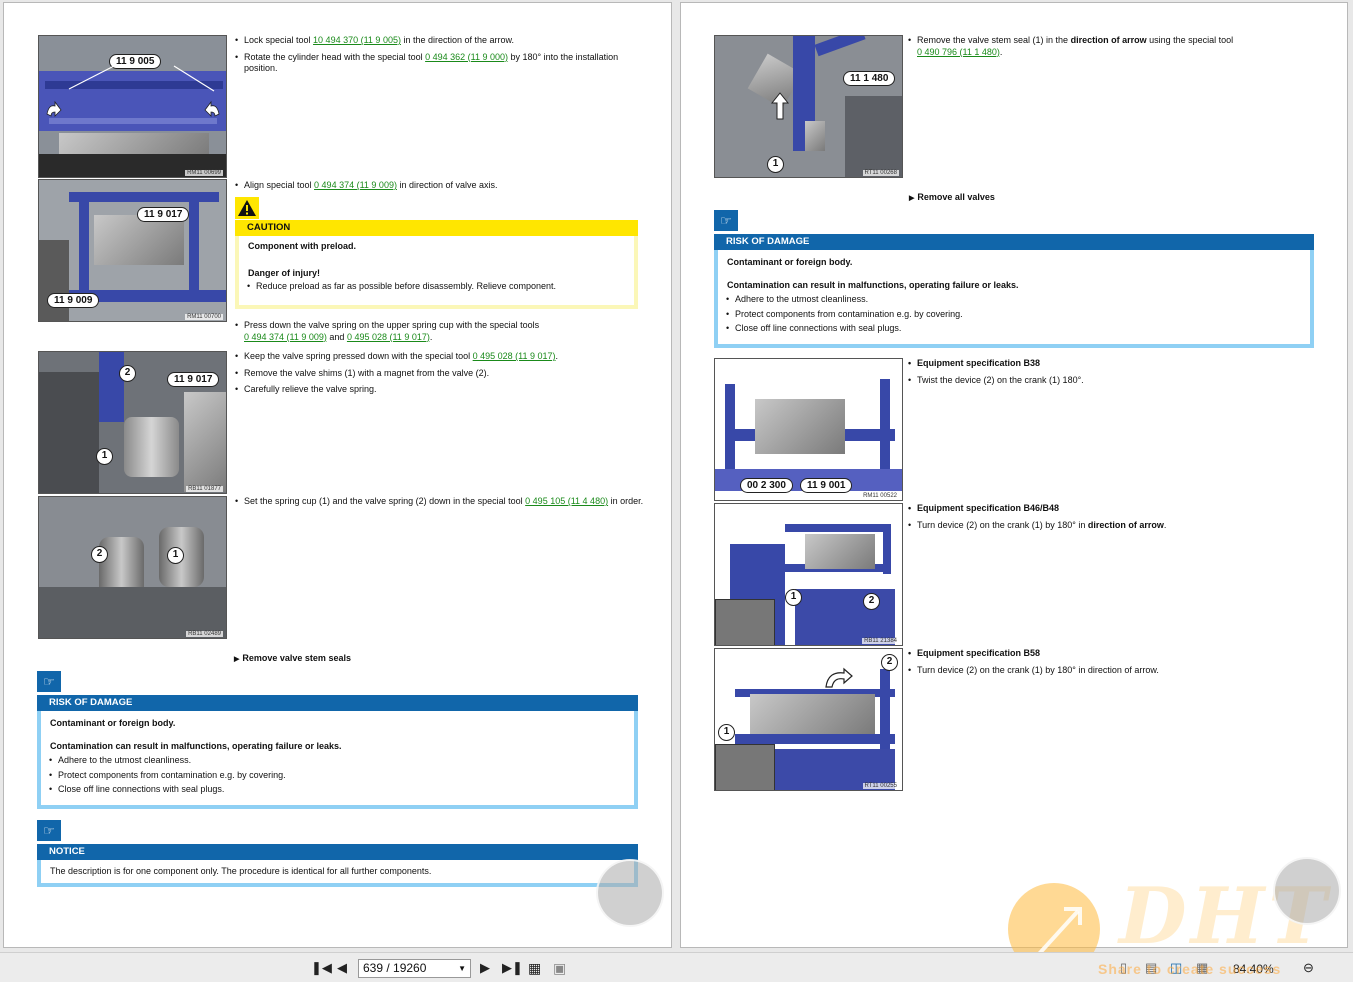  What do you see at coordinates (566, 501) in the screenshot?
I see `tool-link: 0 495 105 (11 4 480)` at bounding box center [566, 501].